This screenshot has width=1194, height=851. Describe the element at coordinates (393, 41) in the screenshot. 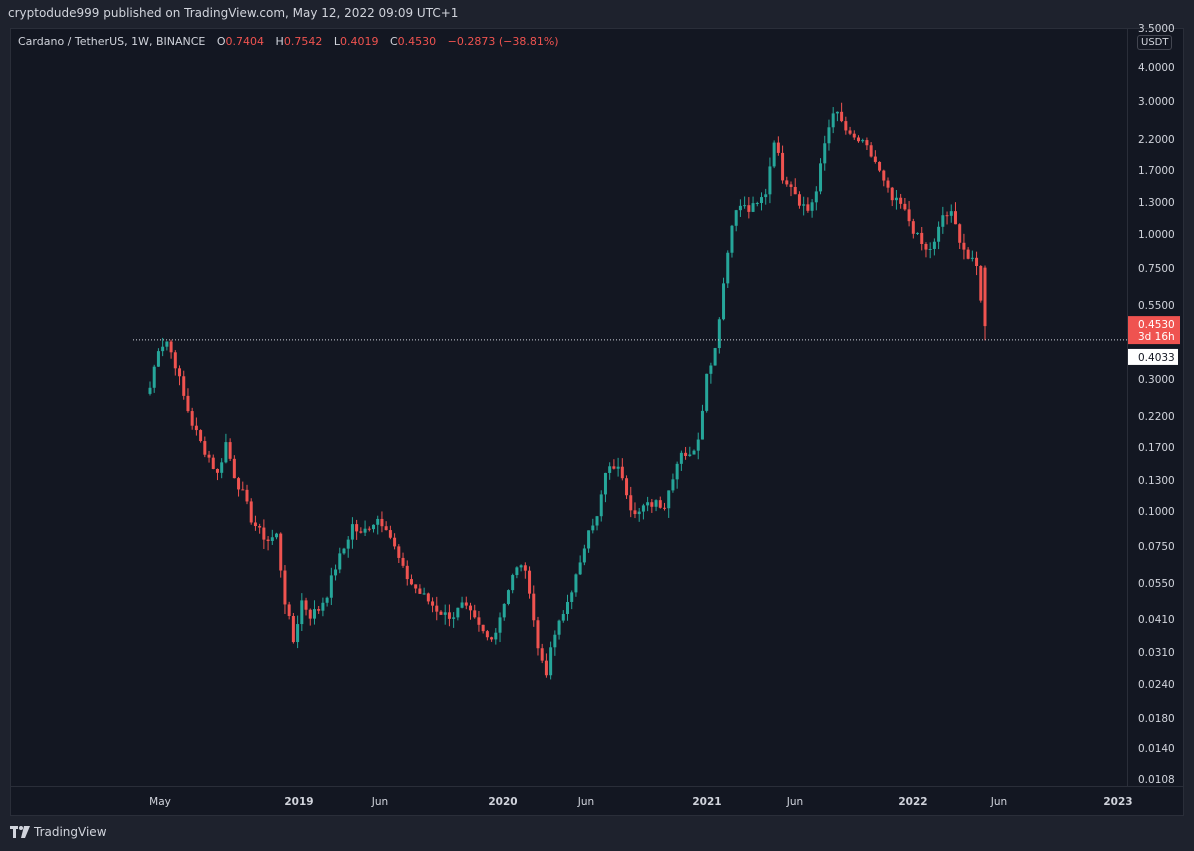

I see `close-label: C` at that location.